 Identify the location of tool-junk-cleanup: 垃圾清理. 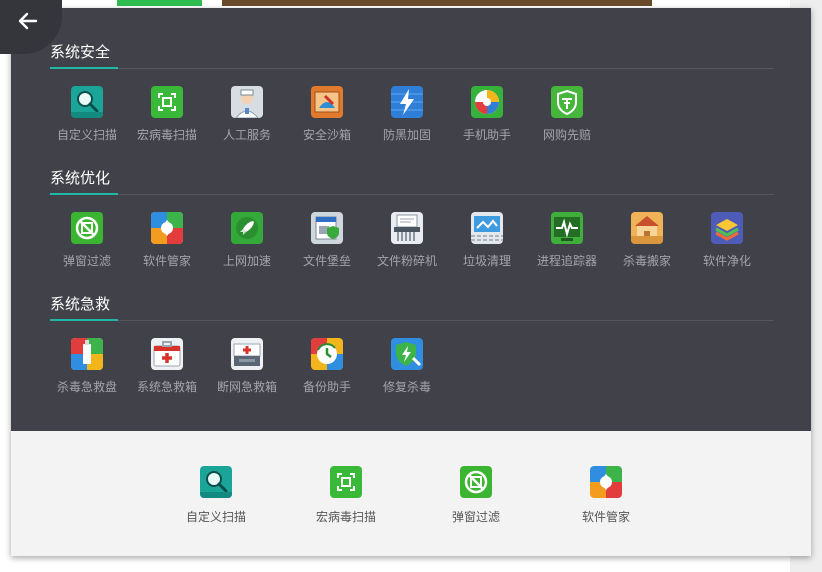
(487, 240).